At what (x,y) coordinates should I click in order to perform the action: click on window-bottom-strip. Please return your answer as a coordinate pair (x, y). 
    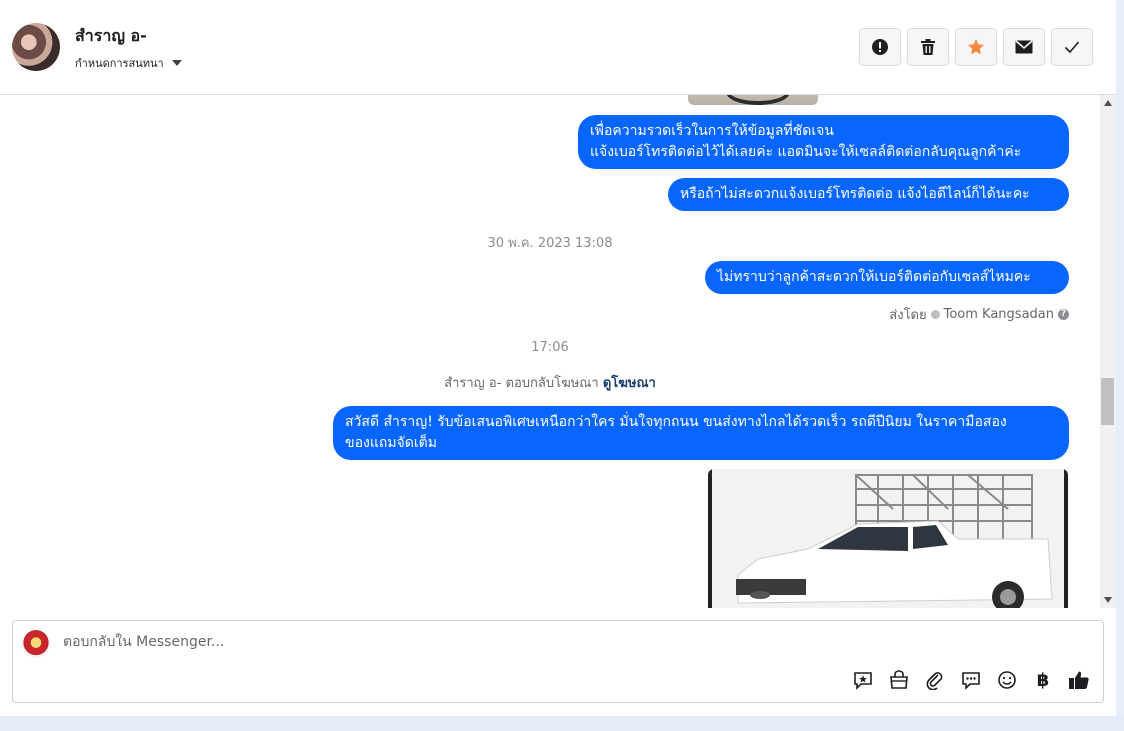
    Looking at the image, I should click on (562, 723).